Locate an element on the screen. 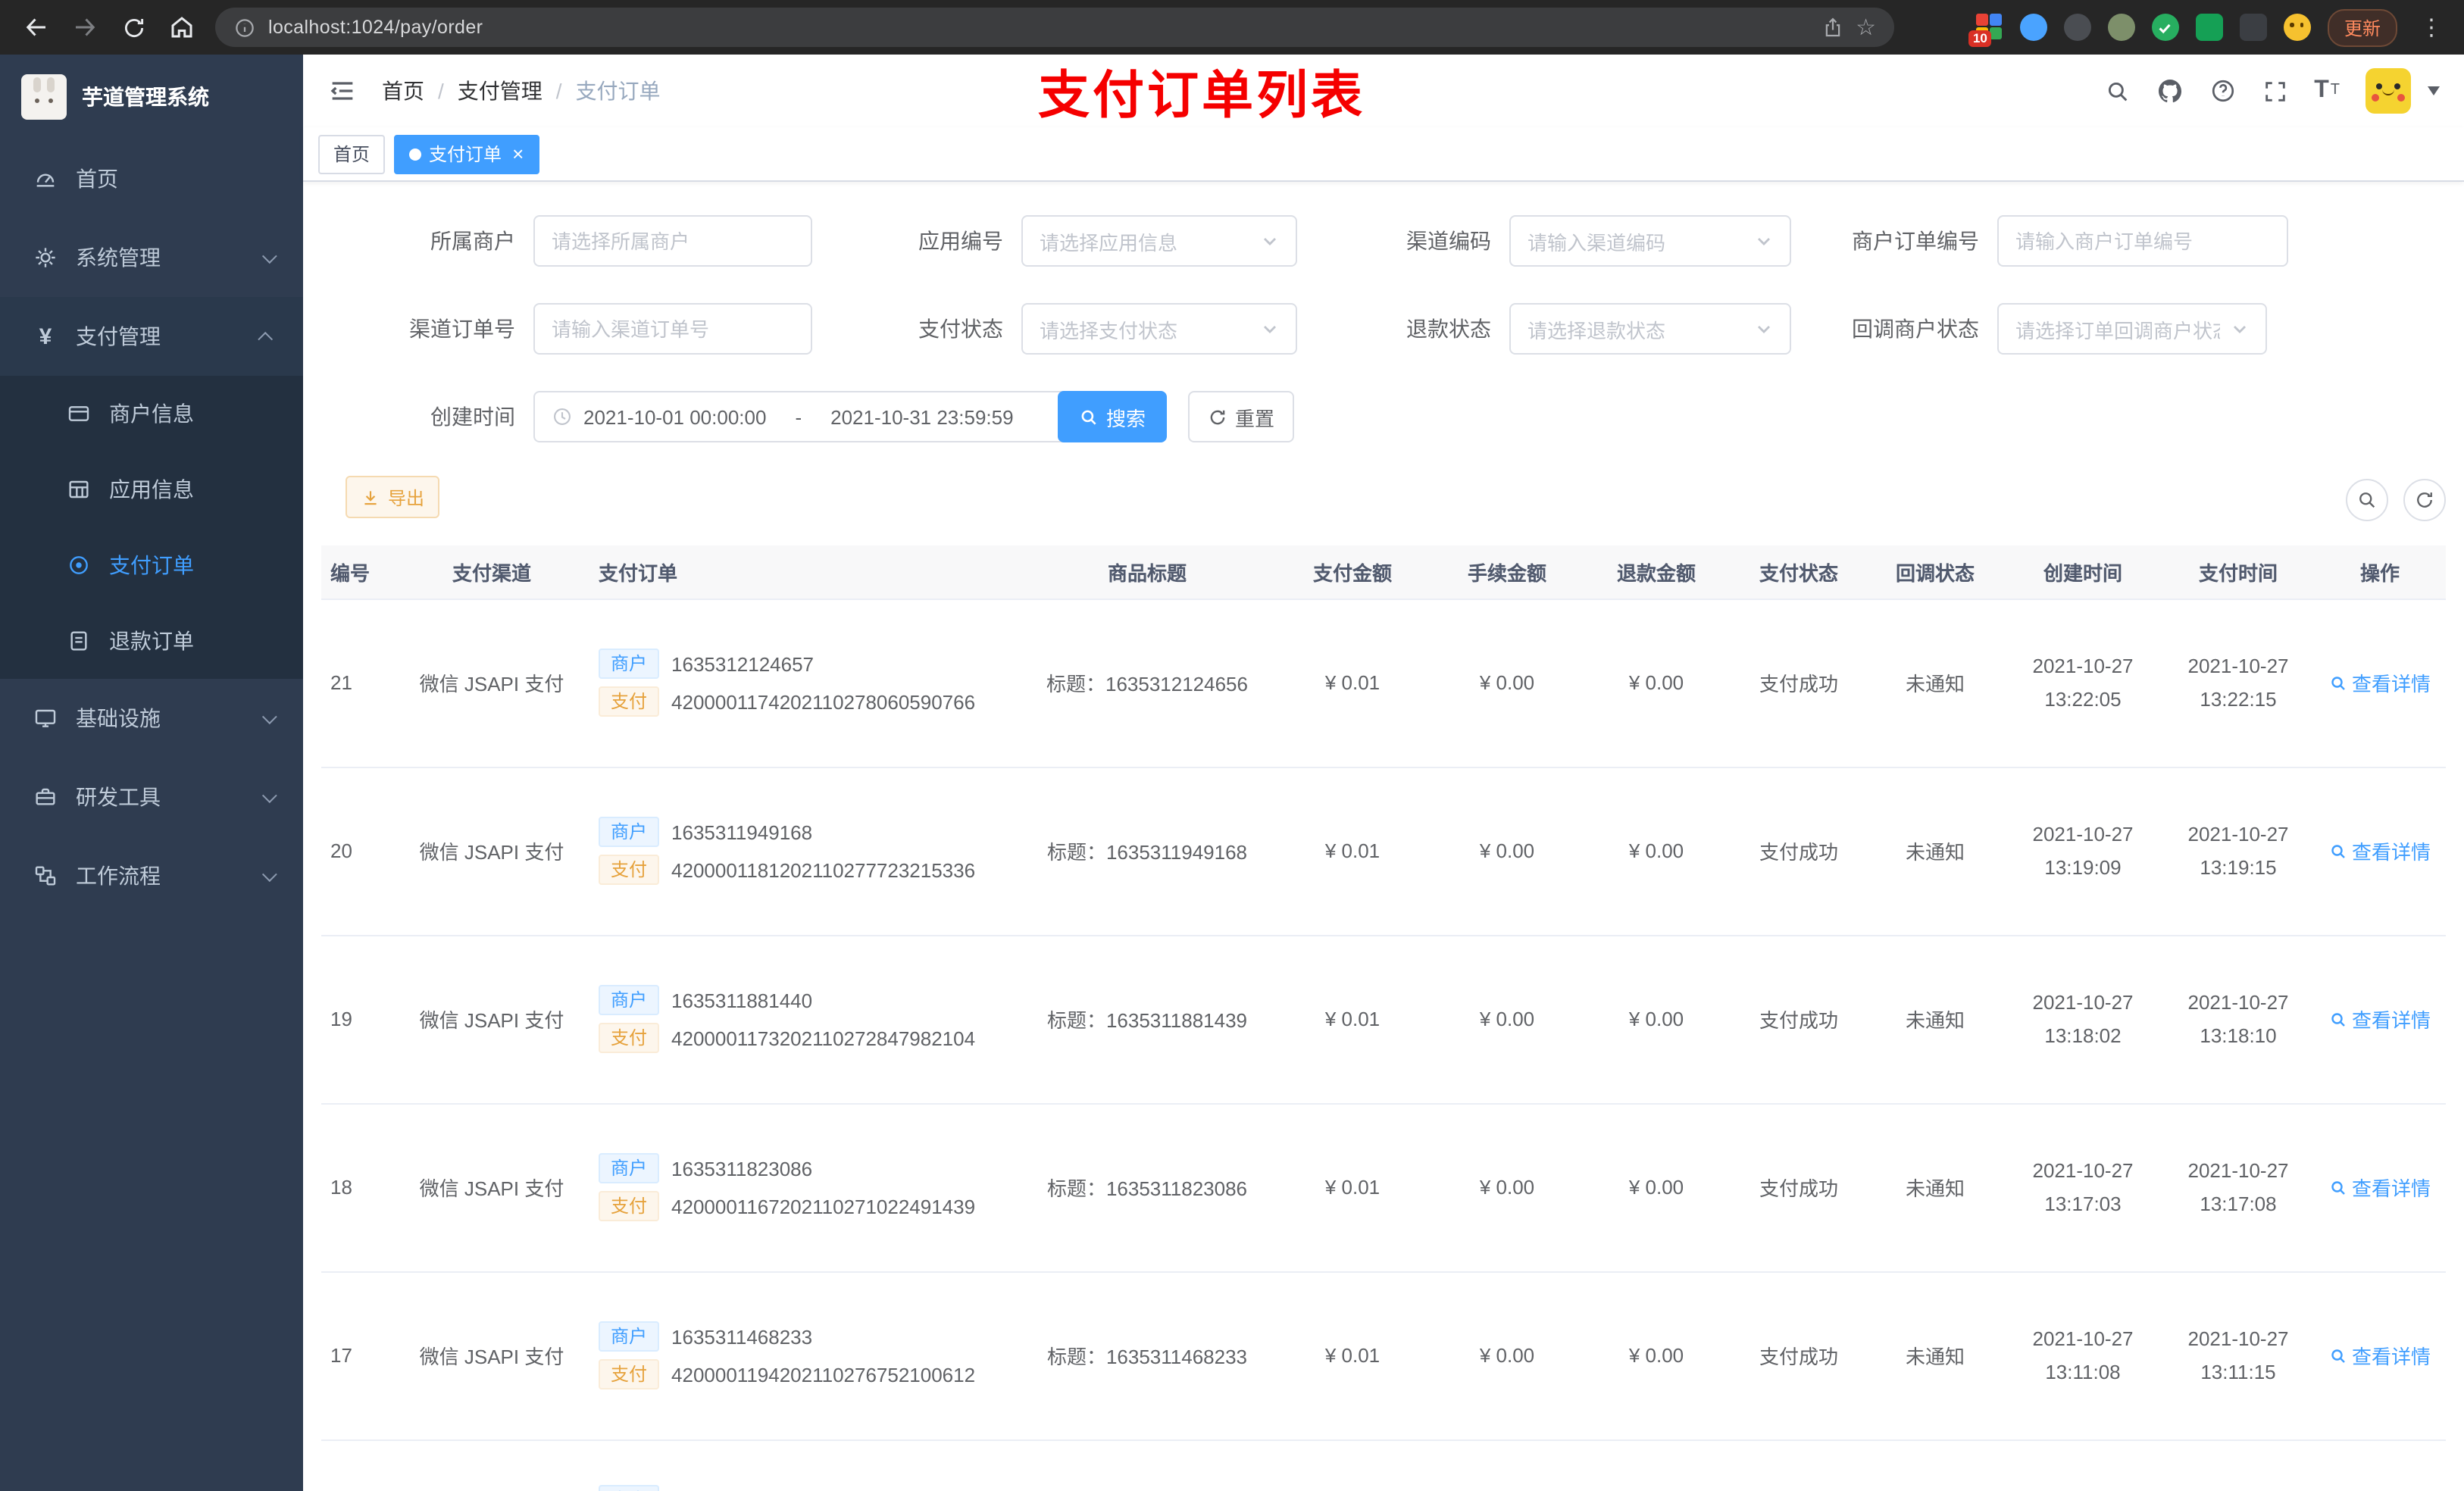  help-icon is located at coordinates (2223, 91).